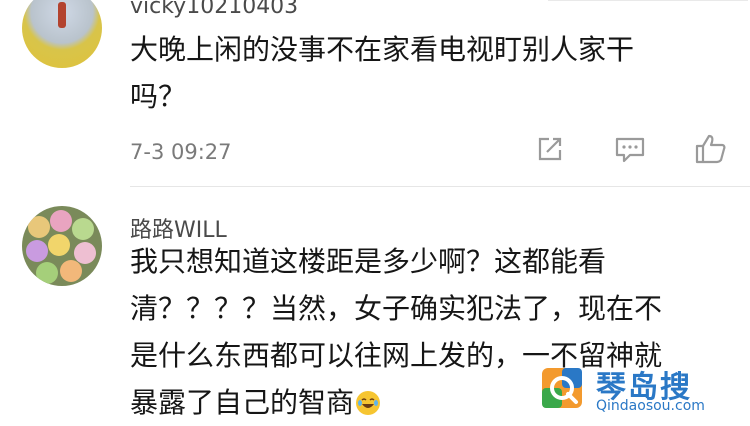 The width and height of the screenshot is (750, 426). I want to click on comment-divider, so click(440, 186).